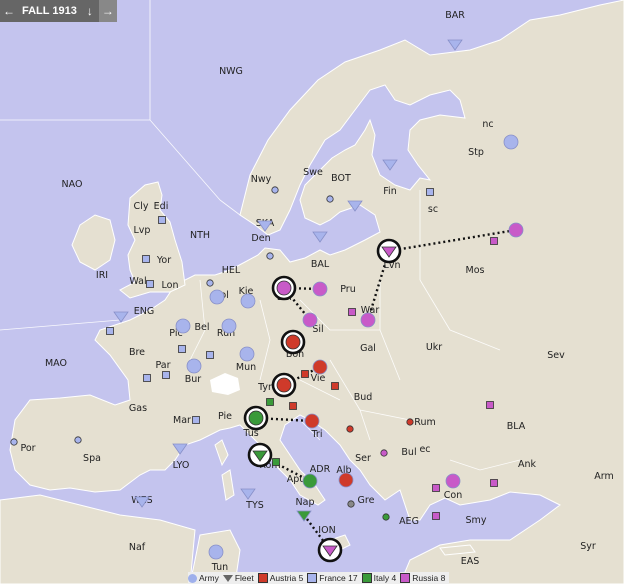 Image resolution: width=624 pixels, height=584 pixels. I want to click on region-label-ser: Ser, so click(363, 458).